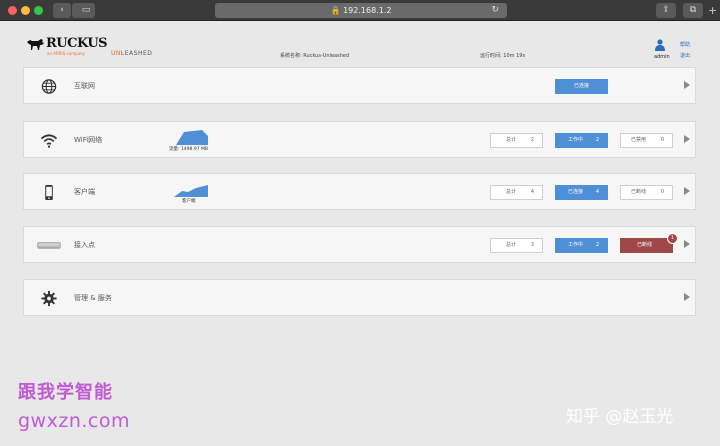  What do you see at coordinates (503, 56) in the screenshot?
I see `uptime: 运行时间: 10m 19s` at bounding box center [503, 56].